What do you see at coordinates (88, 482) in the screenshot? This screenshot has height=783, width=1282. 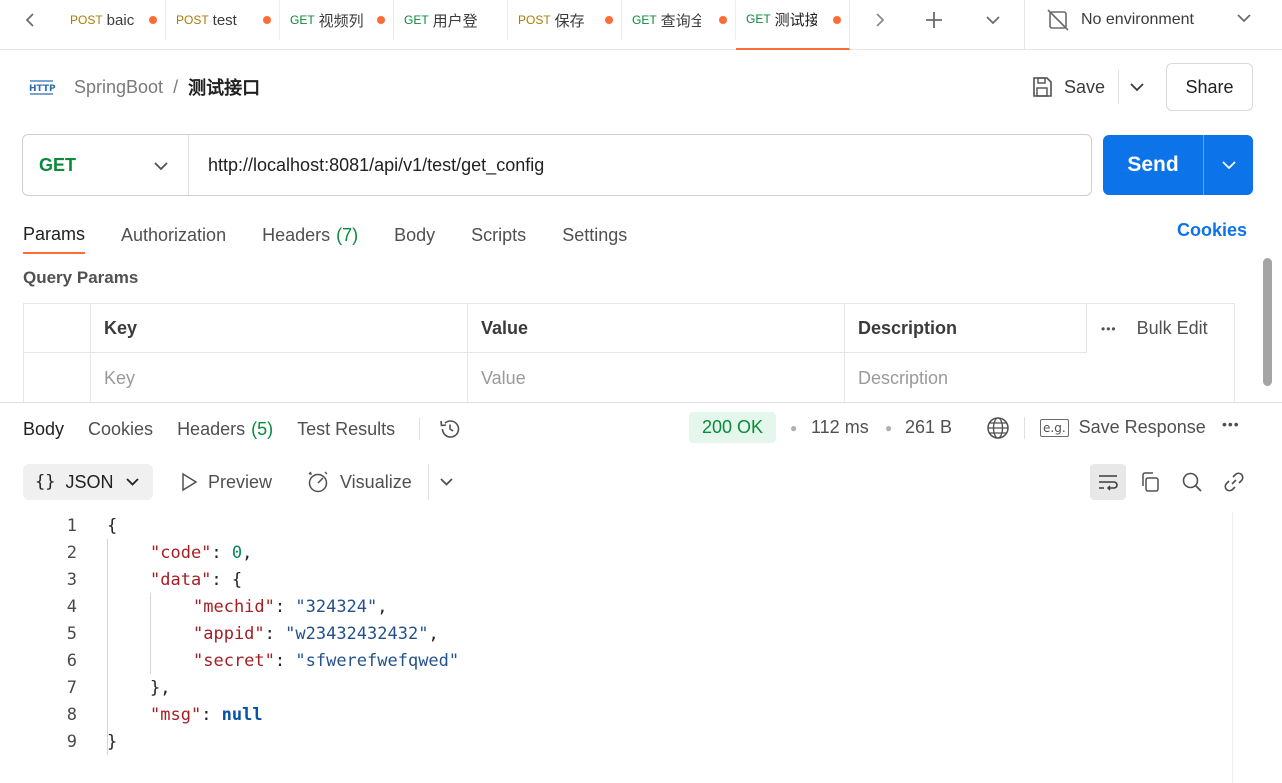 I see `format-selector: {} JSON` at bounding box center [88, 482].